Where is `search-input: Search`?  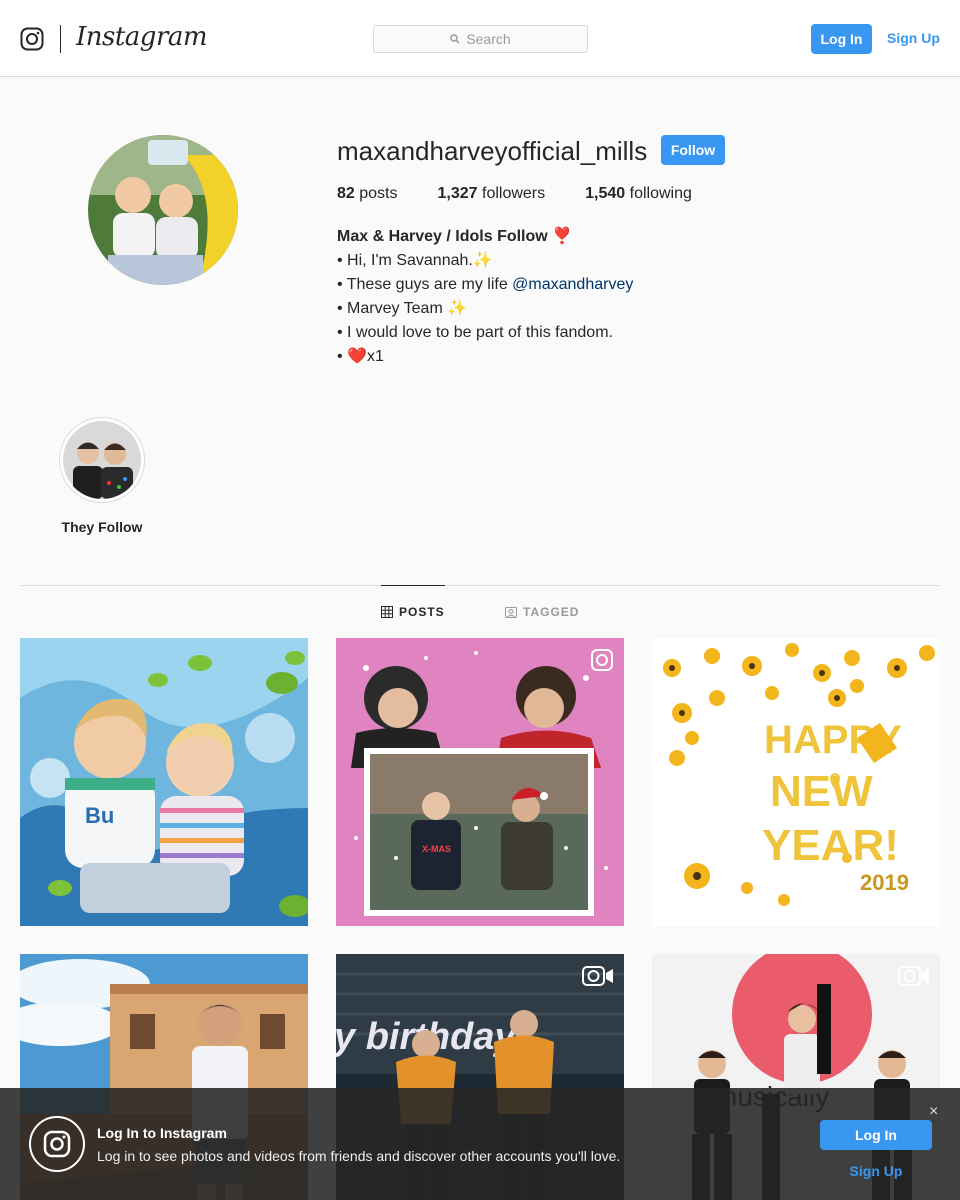
search-input: Search is located at coordinates (480, 39).